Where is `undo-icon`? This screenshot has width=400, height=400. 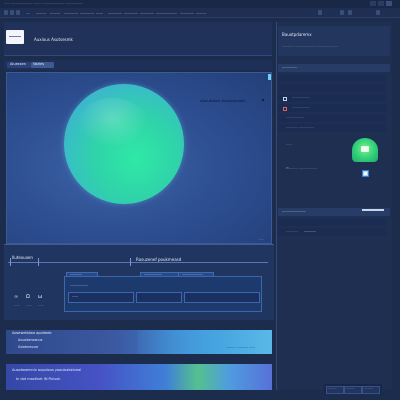
undo-icon is located at coordinates (18, 12).